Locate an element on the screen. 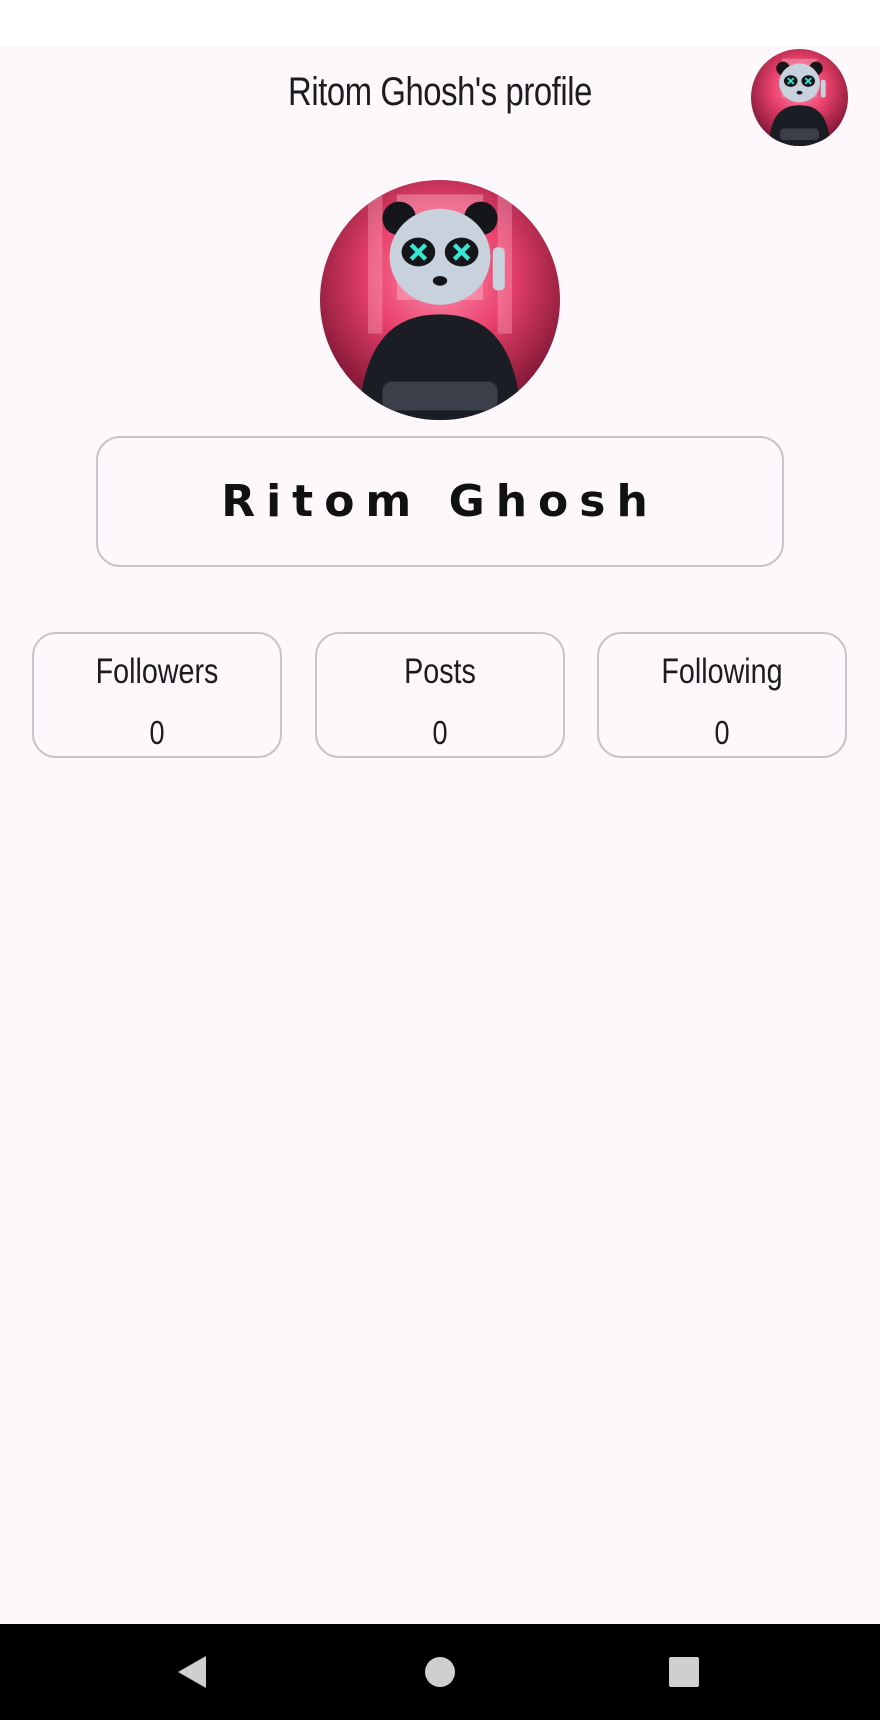 This screenshot has height=1720, width=880. recents-button is located at coordinates (684, 1672).